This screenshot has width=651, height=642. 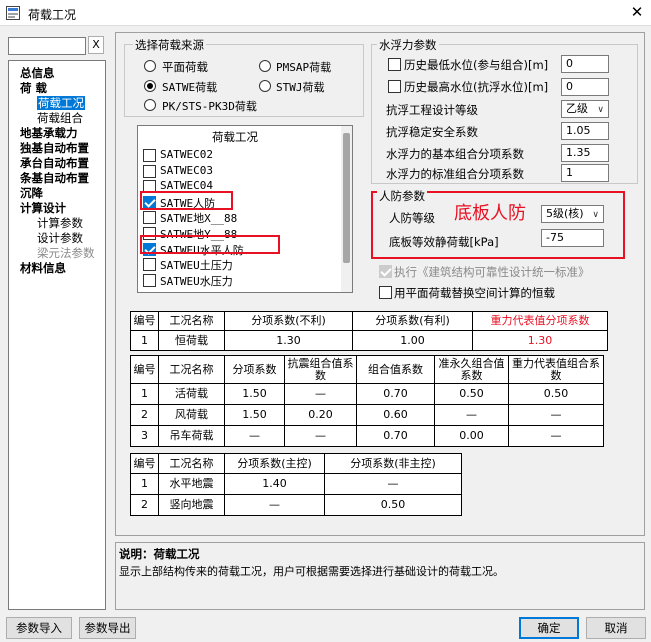 I want to click on tree-item: 计算设计, so click(x=43, y=208).